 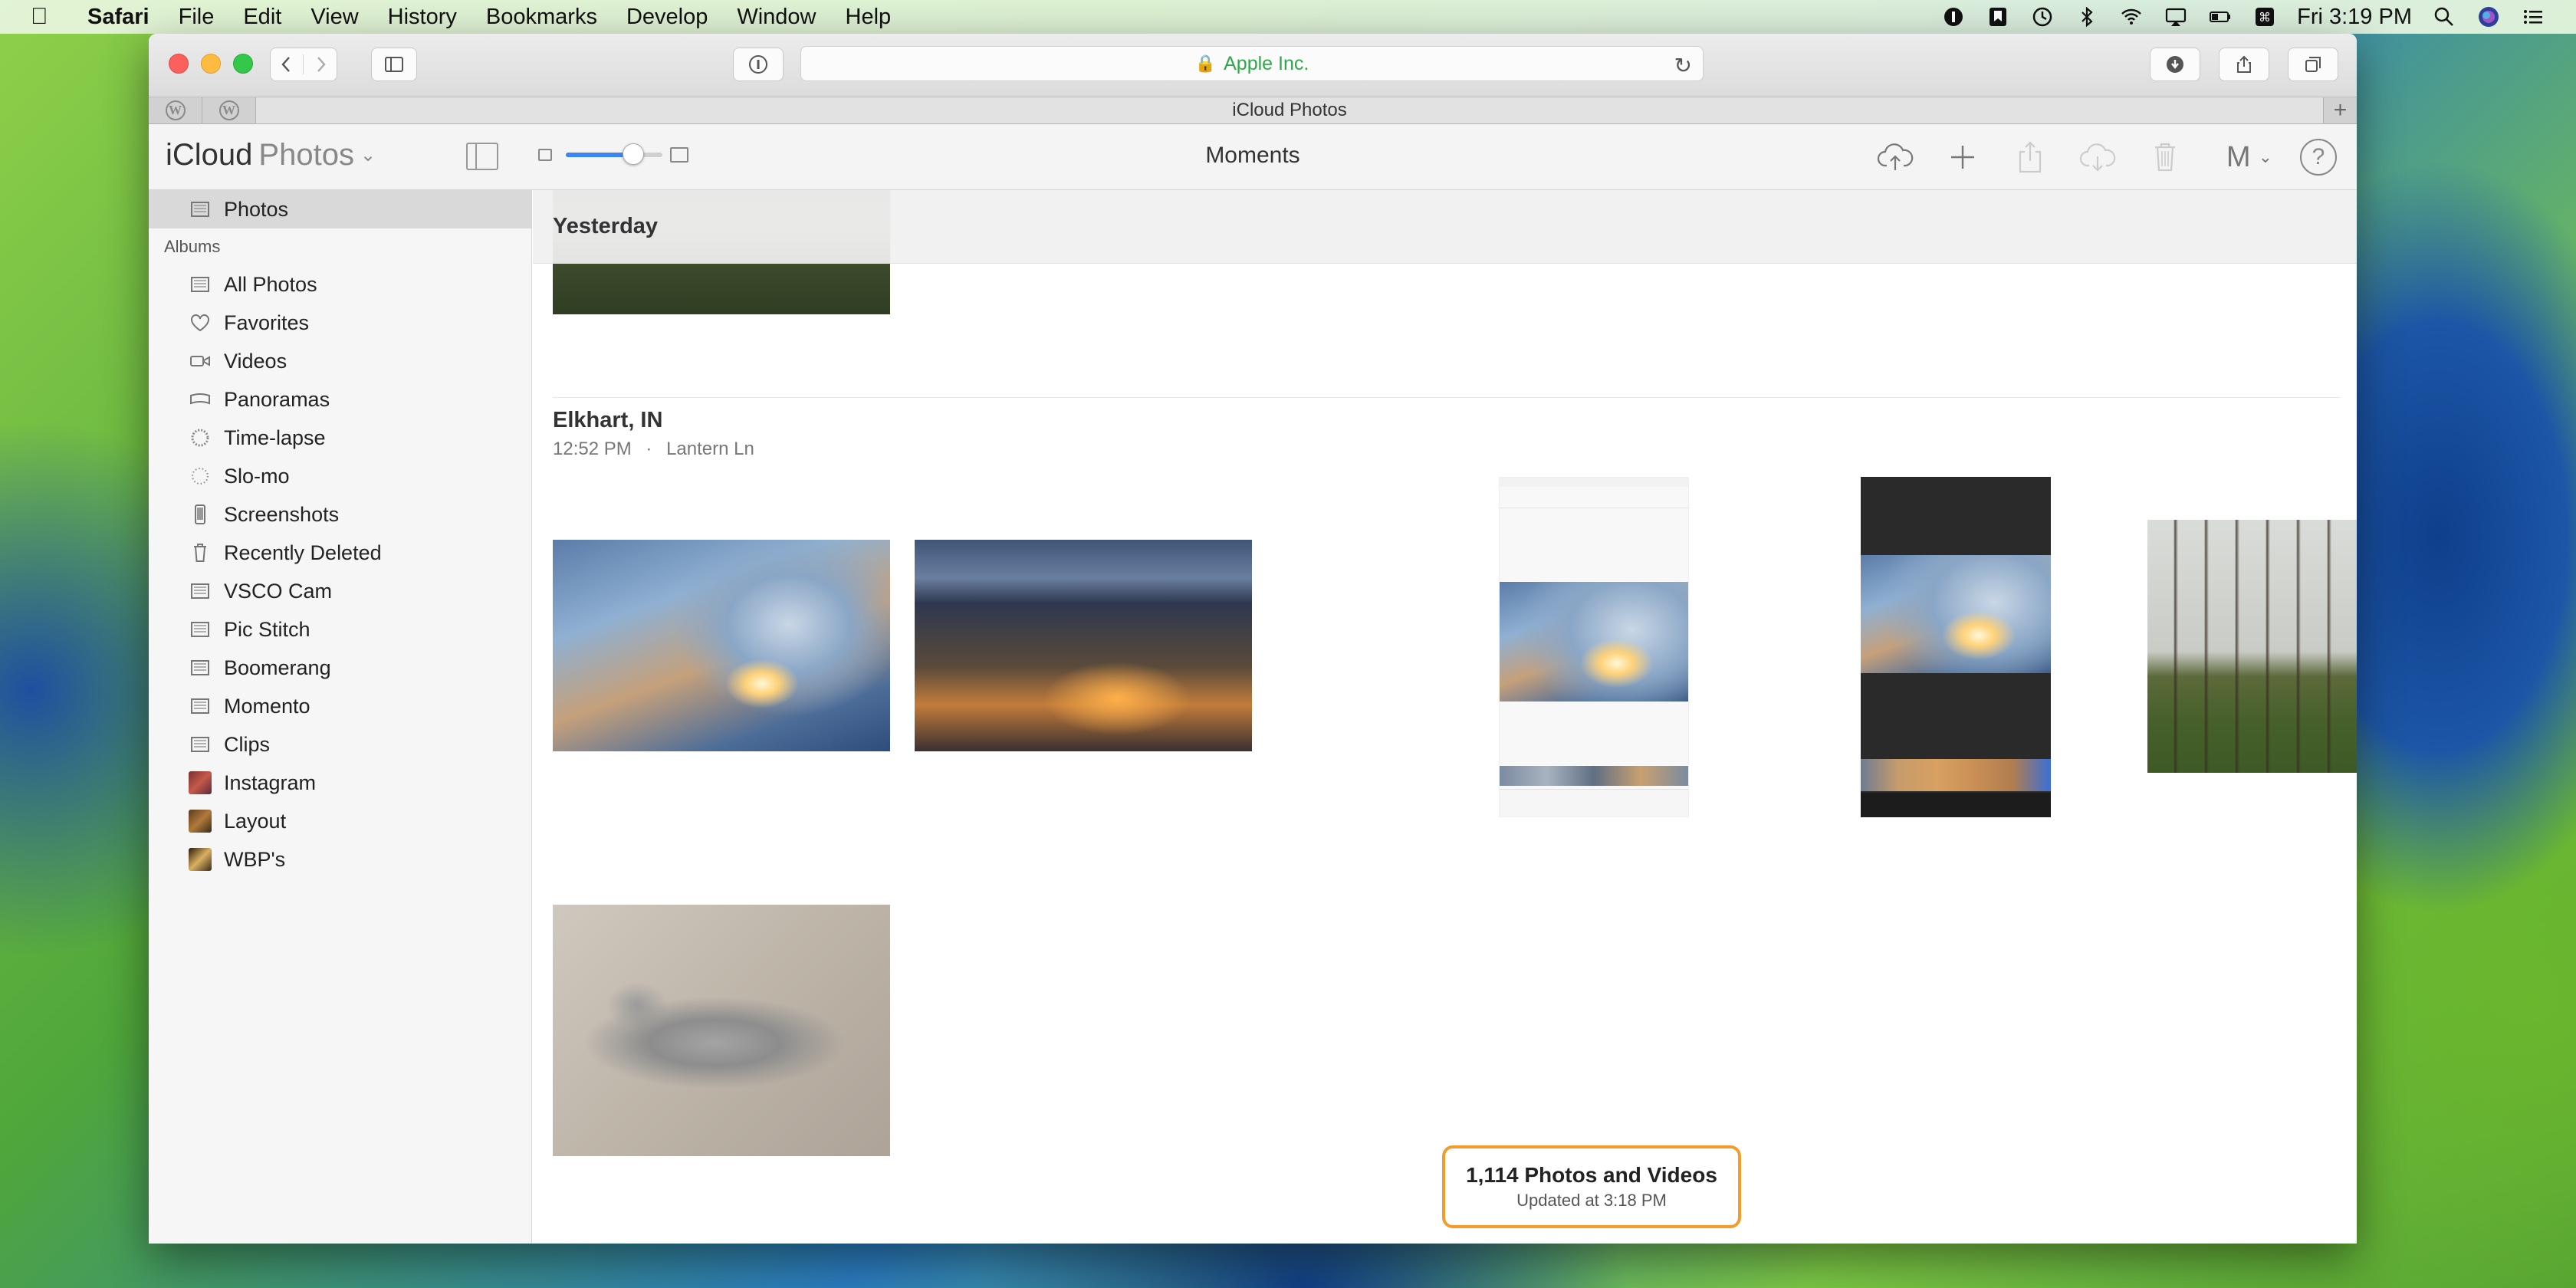 I want to click on sidebar-item-momento: Momento, so click(x=340, y=706).